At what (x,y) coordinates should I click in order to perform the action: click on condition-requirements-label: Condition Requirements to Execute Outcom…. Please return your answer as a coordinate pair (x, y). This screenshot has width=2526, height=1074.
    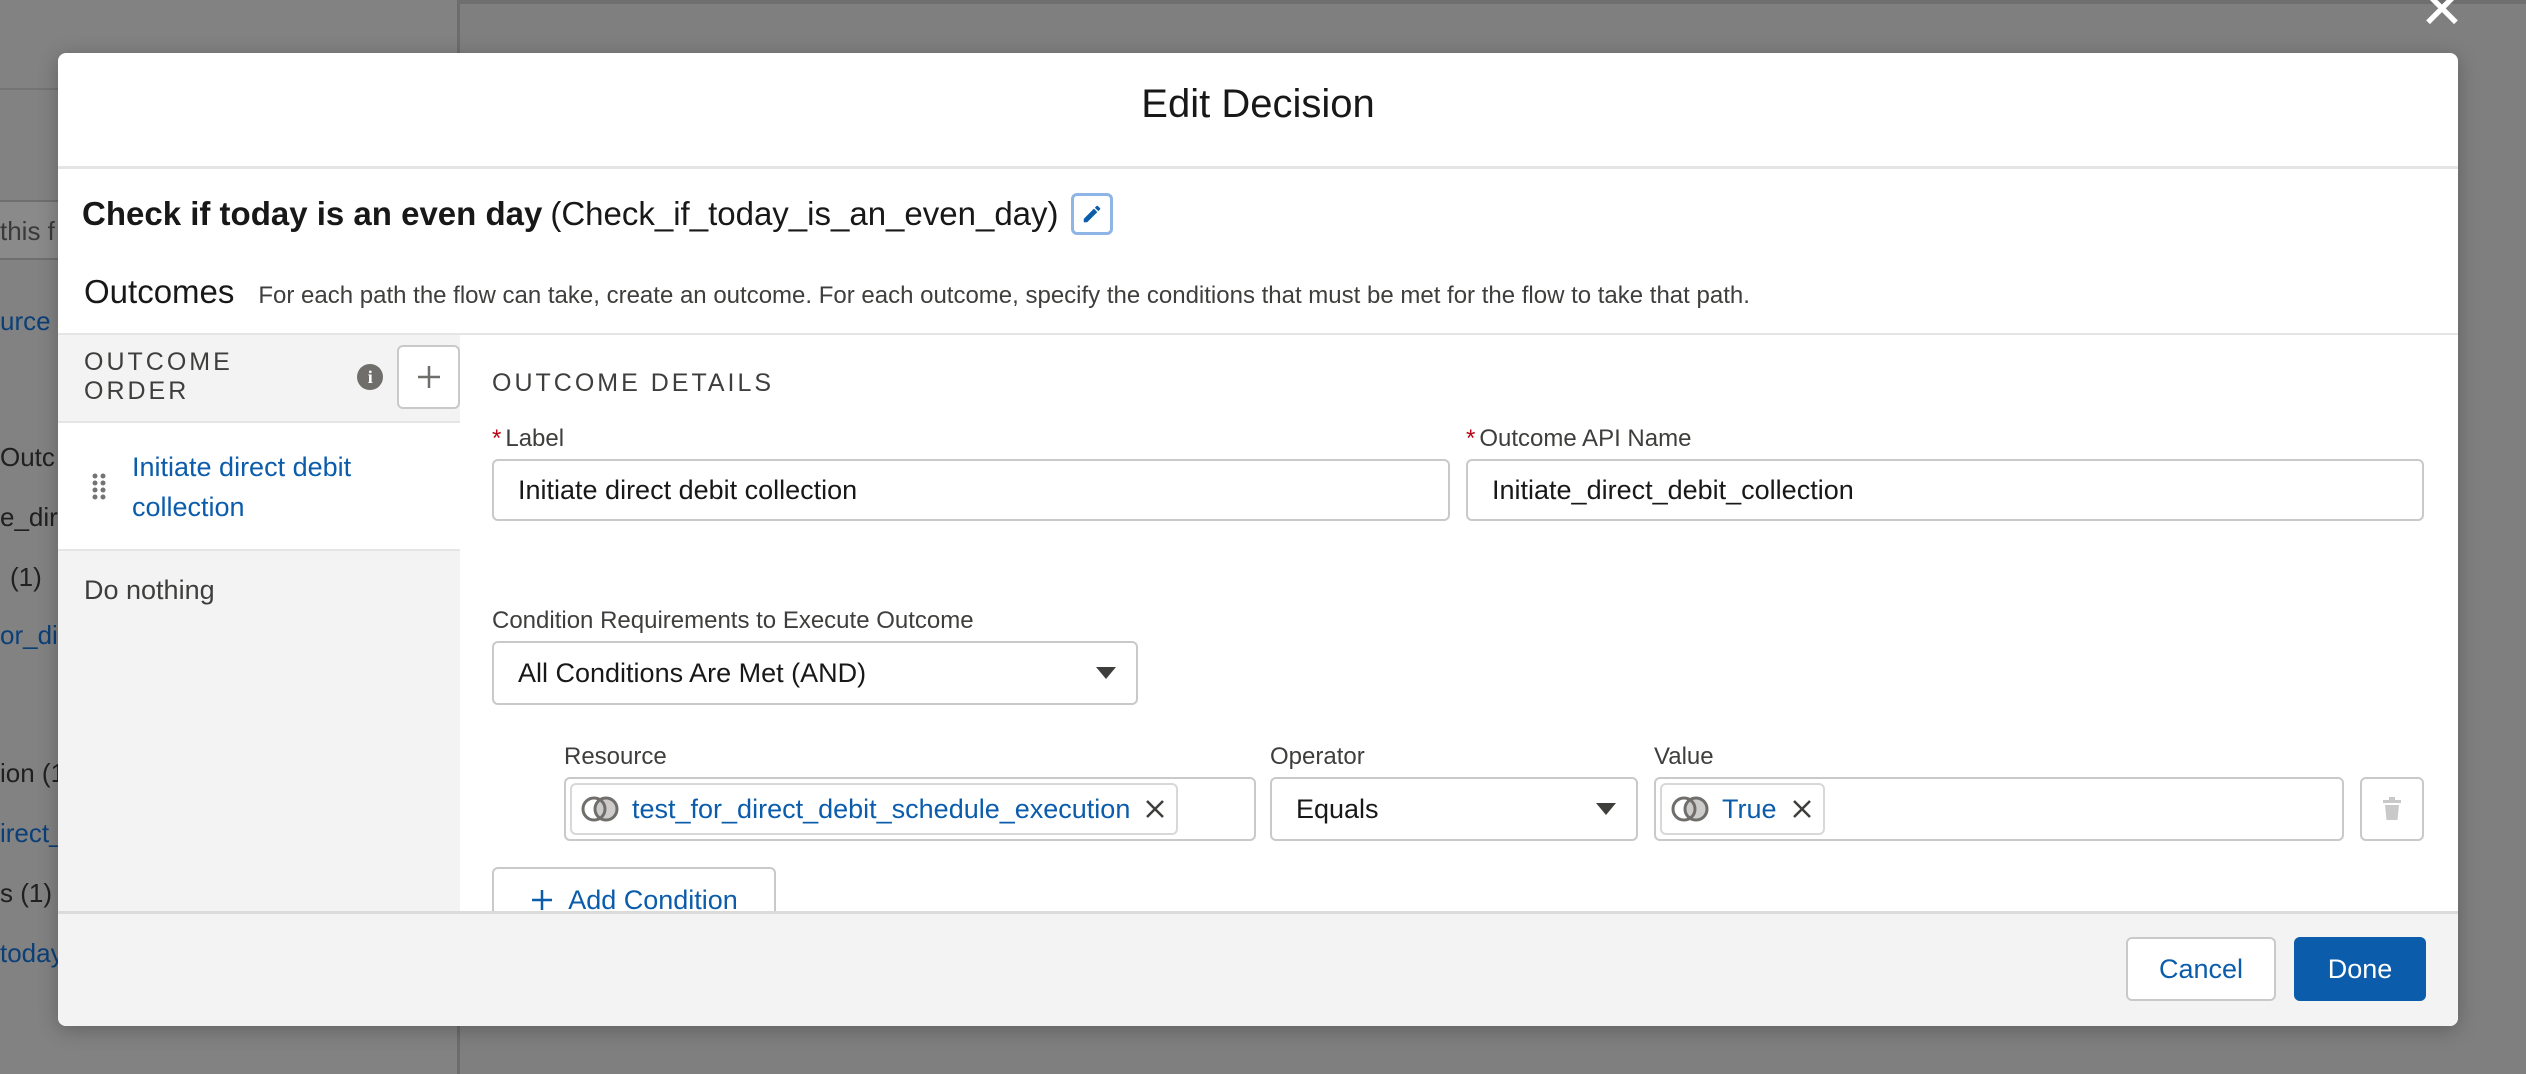
    Looking at the image, I should click on (733, 620).